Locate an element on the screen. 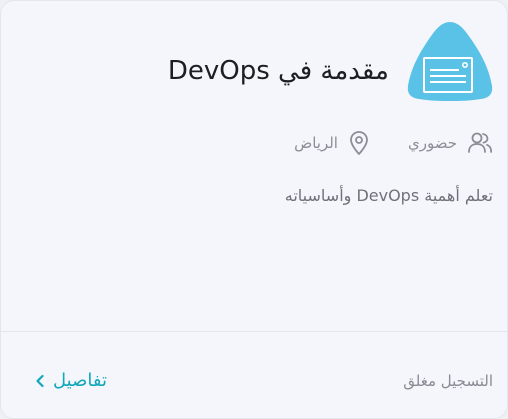 This screenshot has height=419, width=508. course-title: مقدمة في DevOps is located at coordinates (278, 71).